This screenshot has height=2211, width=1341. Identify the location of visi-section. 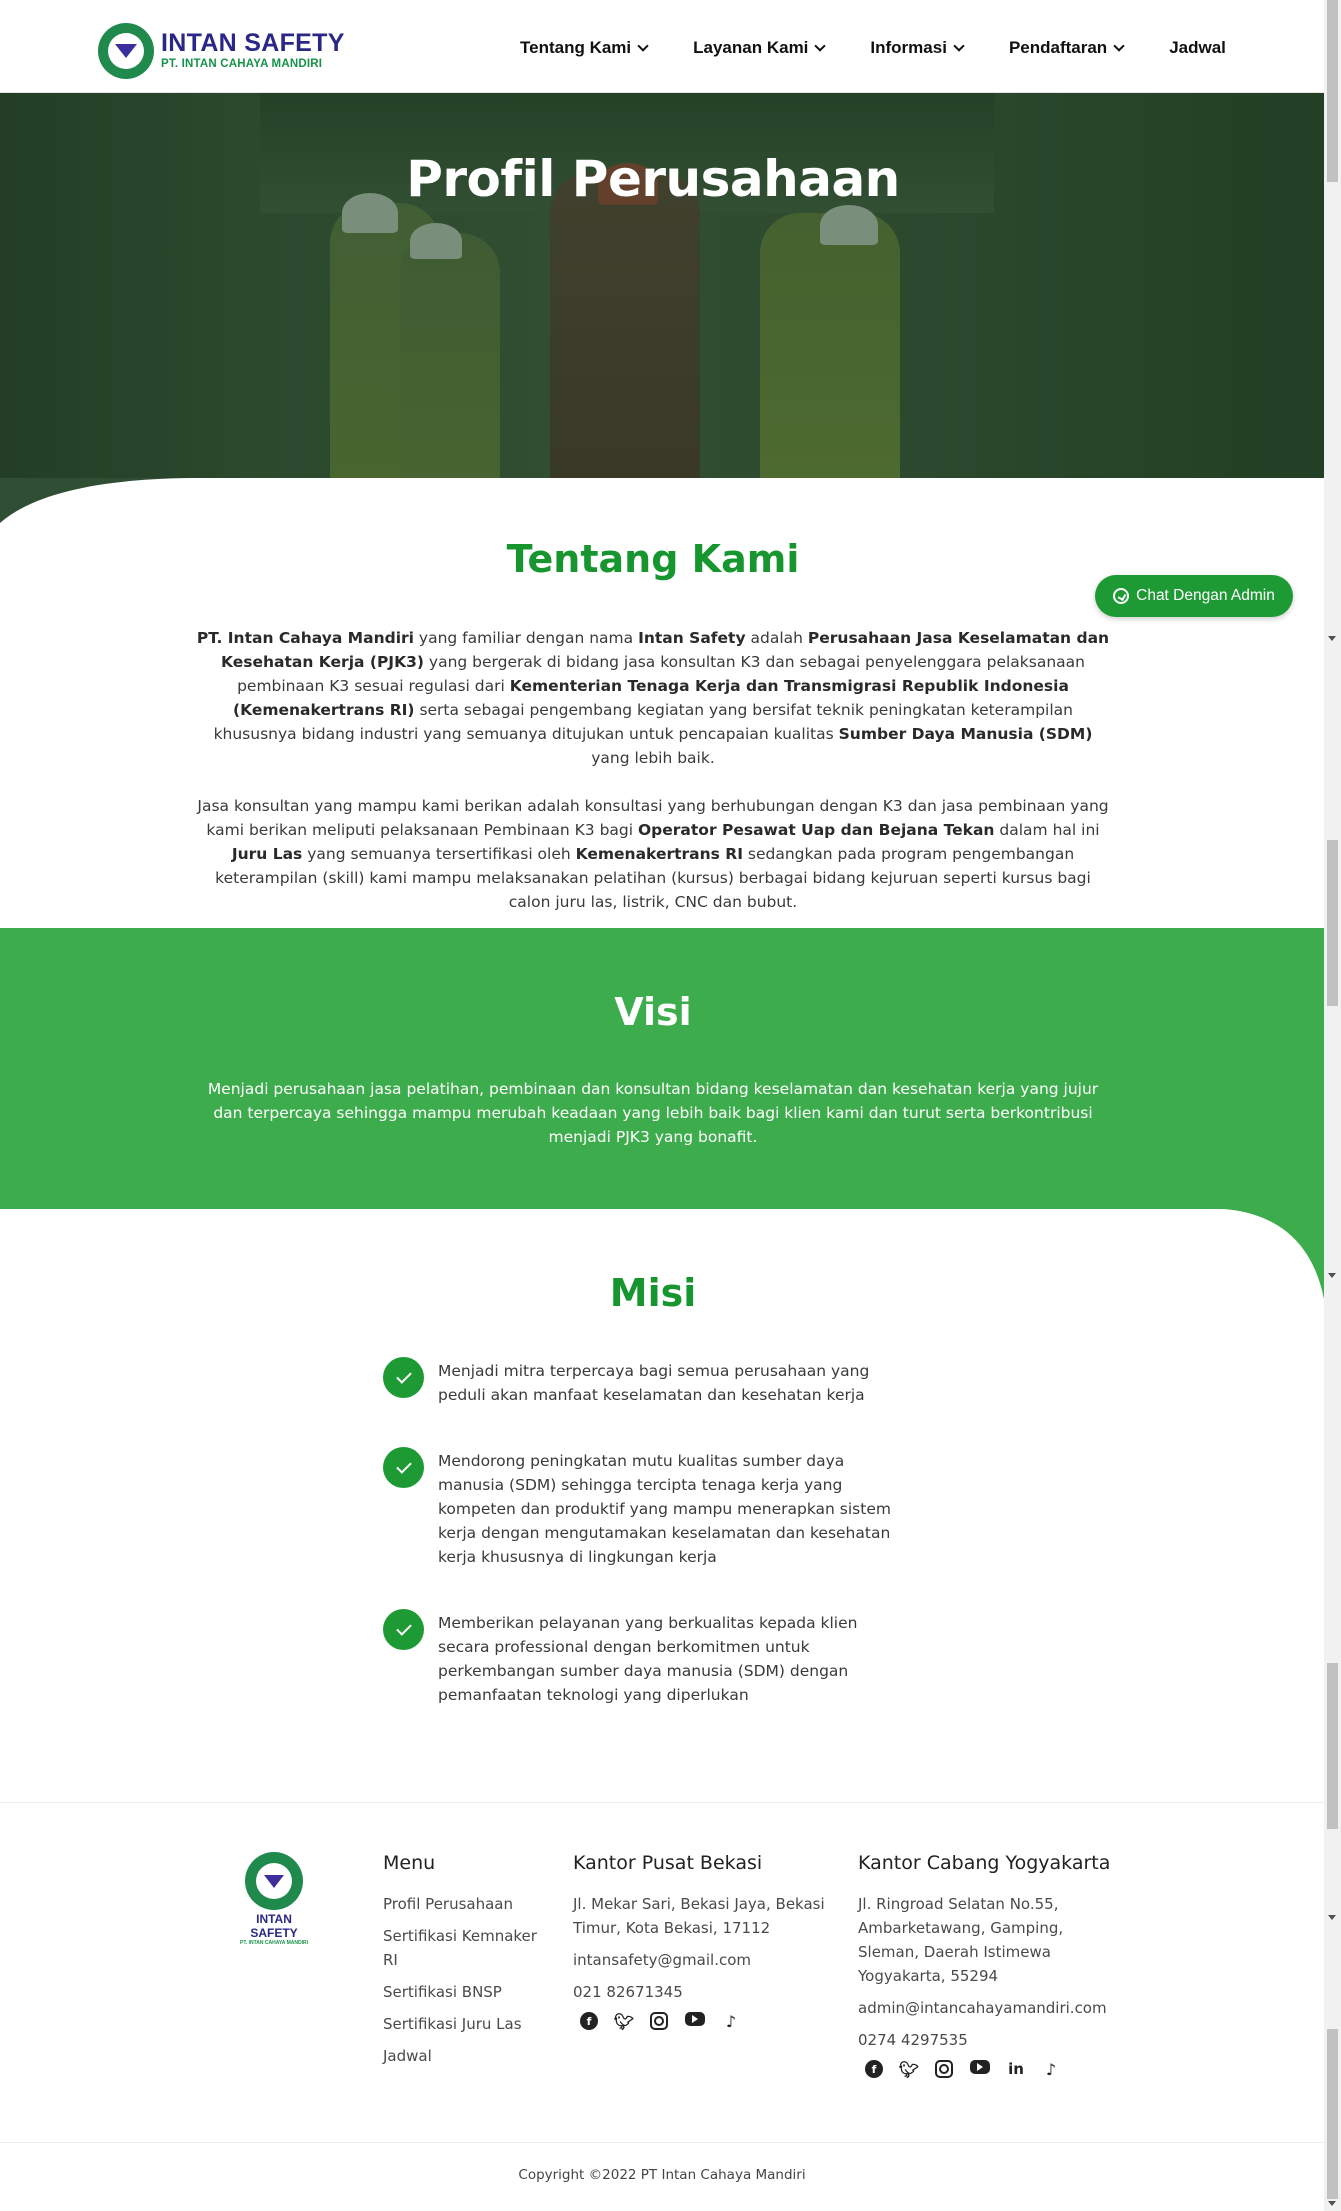
(662, 1068).